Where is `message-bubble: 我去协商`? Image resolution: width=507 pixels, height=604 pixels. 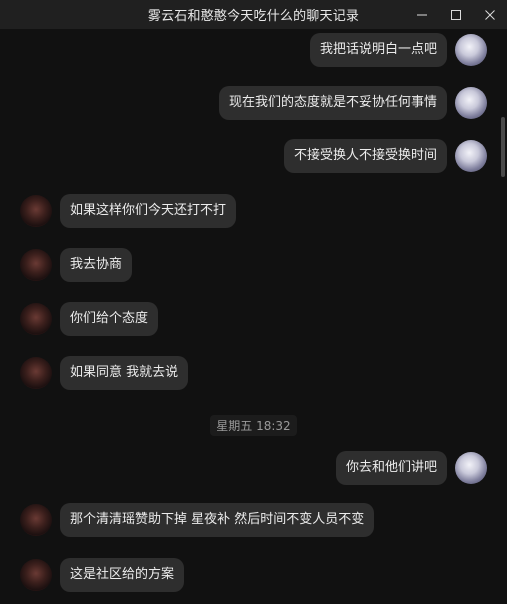
message-bubble: 我去协商 is located at coordinates (96, 265).